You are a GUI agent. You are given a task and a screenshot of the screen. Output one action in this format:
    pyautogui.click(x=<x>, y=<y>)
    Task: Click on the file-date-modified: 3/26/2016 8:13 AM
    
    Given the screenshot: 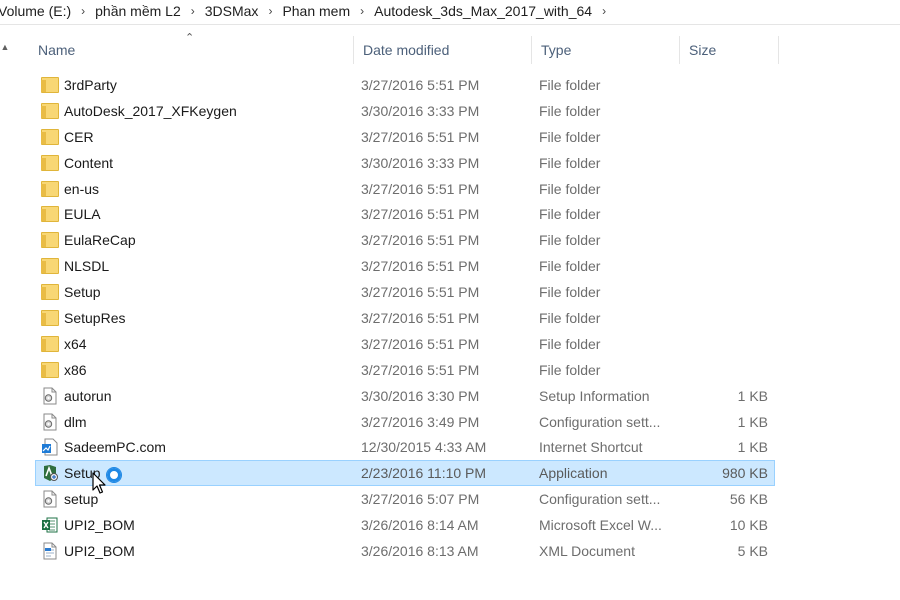 What is the action you would take?
    pyautogui.click(x=420, y=551)
    